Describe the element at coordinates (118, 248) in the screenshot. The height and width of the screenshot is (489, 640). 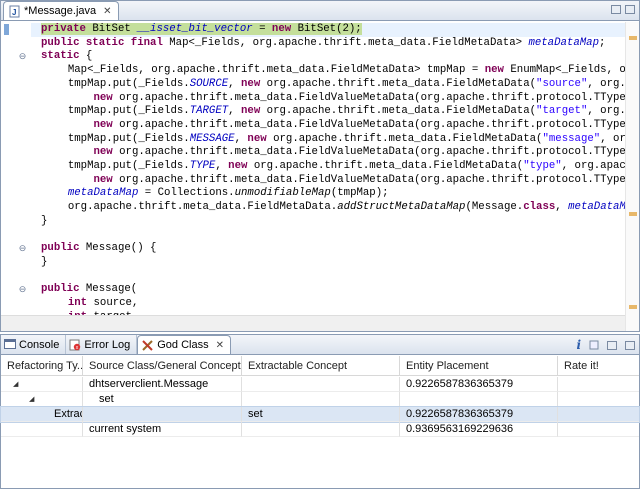
I see `code-token: Message() {` at that location.